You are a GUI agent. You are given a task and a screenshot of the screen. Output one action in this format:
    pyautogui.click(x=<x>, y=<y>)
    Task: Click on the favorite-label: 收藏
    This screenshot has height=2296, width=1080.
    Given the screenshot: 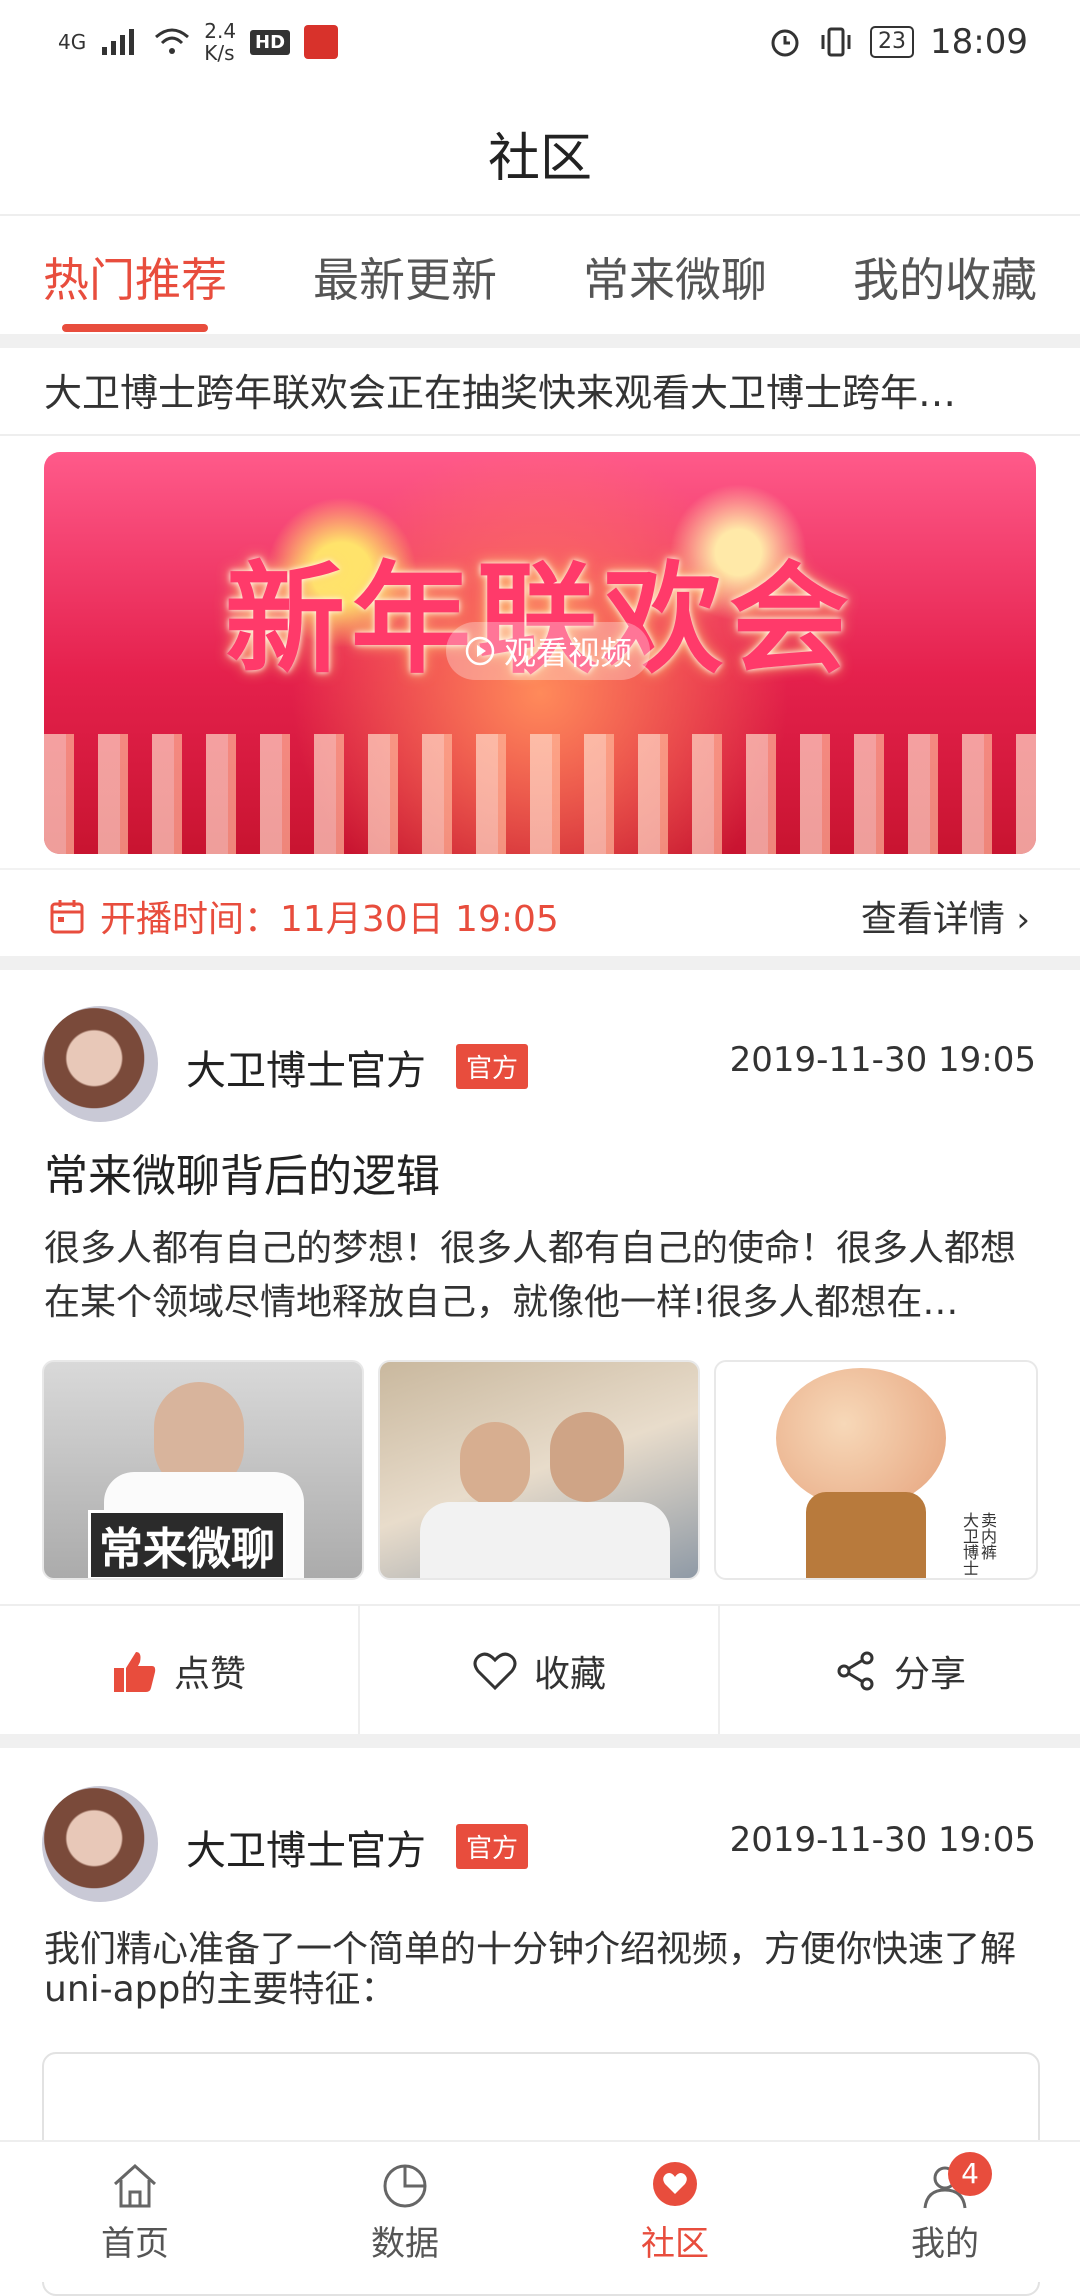 What is the action you would take?
    pyautogui.click(x=569, y=1674)
    